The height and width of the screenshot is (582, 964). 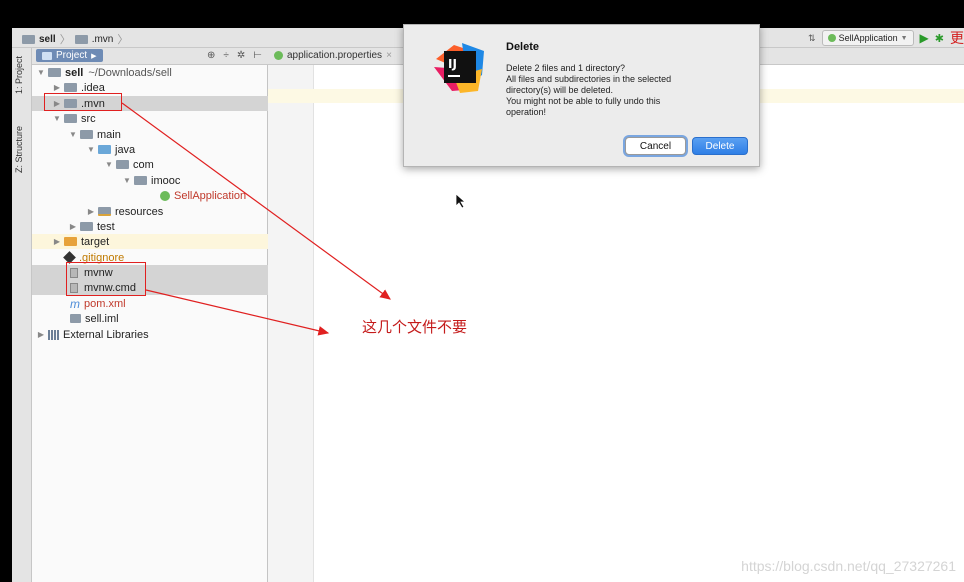 What do you see at coordinates (461, 201) in the screenshot?
I see `mouse-cursor-icon` at bounding box center [461, 201].